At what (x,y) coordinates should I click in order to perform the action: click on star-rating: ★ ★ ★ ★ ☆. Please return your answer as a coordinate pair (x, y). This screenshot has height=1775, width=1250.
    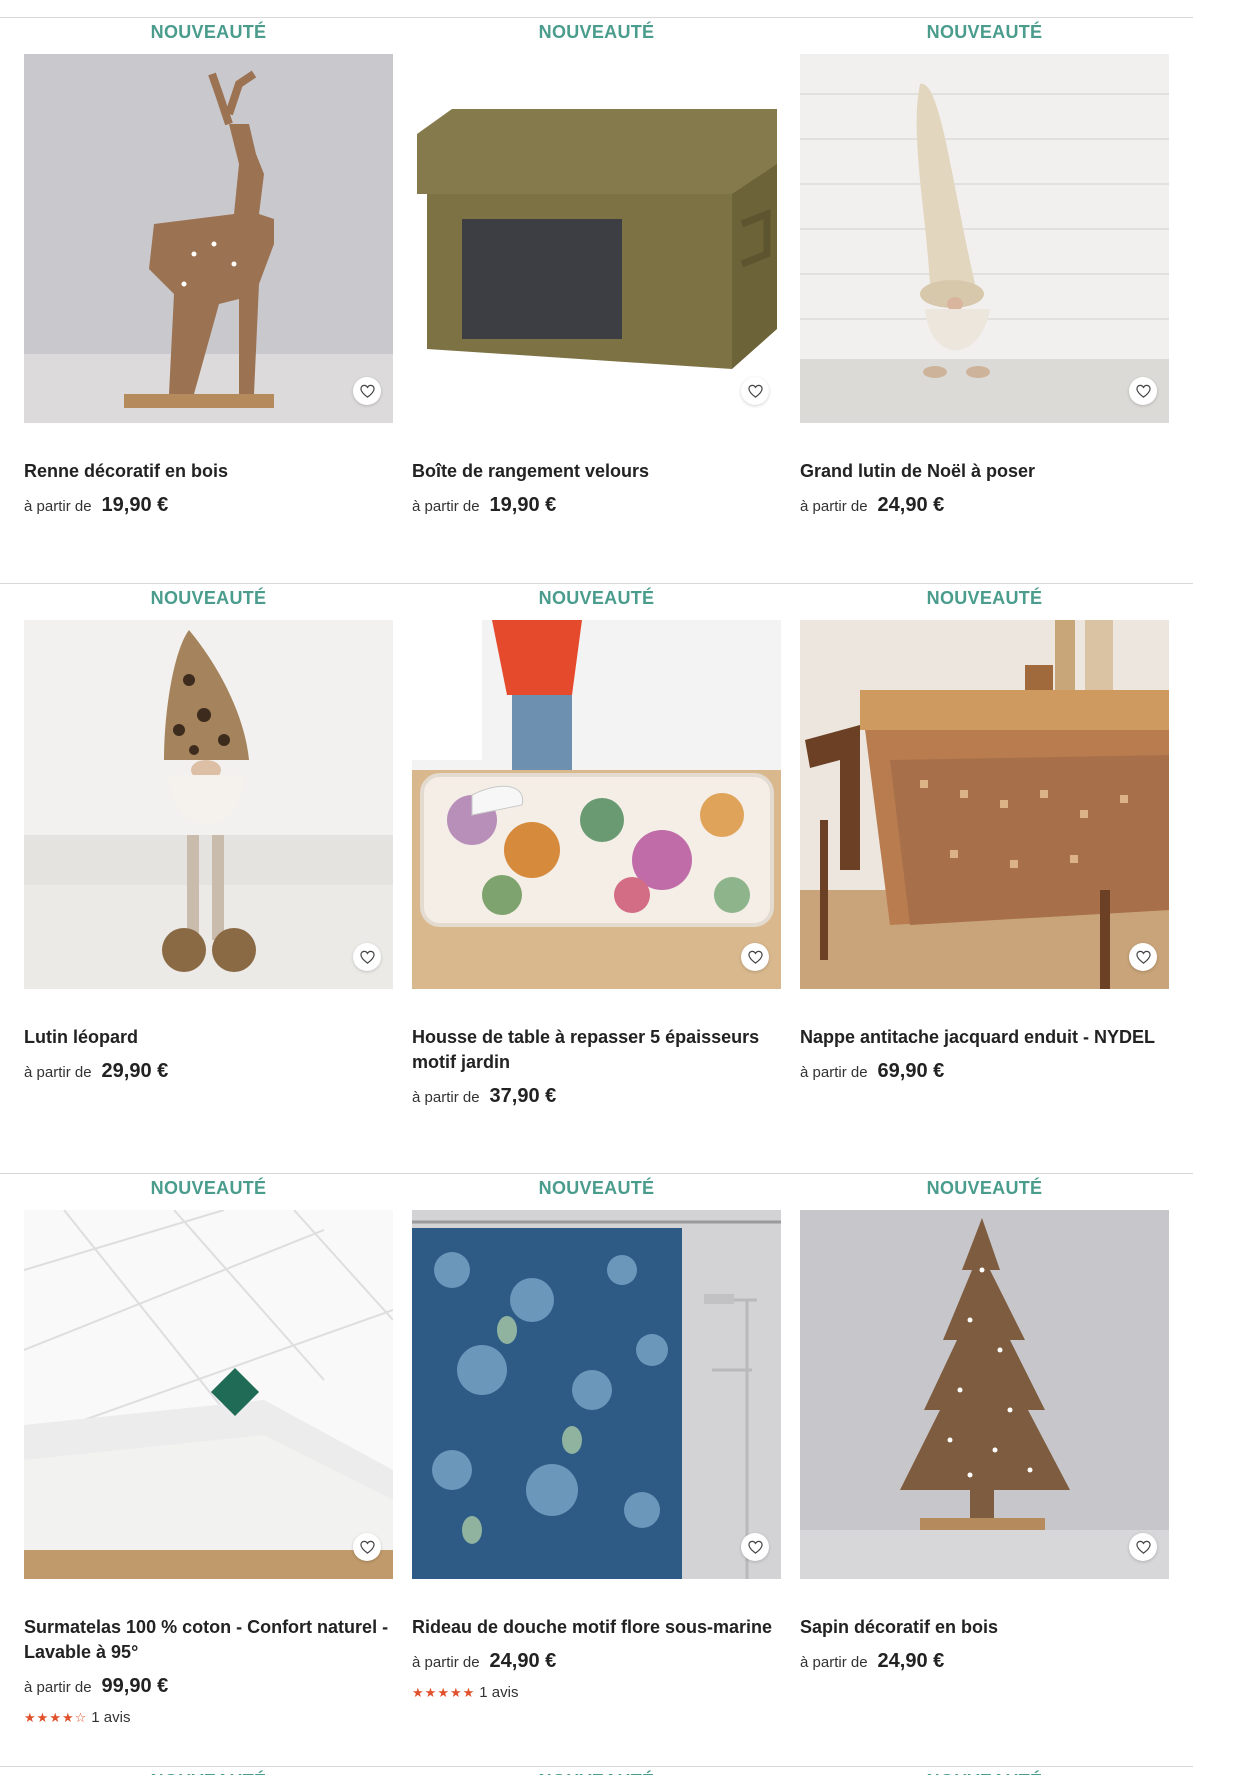
    Looking at the image, I should click on (55, 1718).